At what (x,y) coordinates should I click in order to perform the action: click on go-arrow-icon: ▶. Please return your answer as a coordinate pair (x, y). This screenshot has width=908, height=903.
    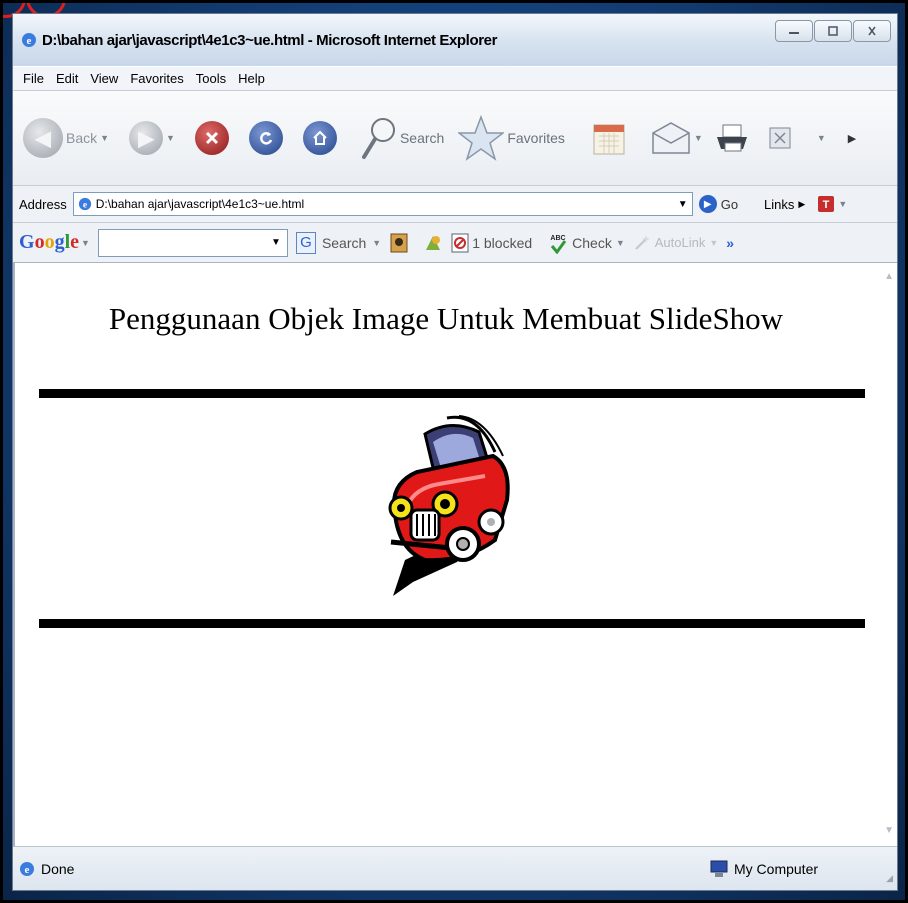
    Looking at the image, I should click on (707, 204).